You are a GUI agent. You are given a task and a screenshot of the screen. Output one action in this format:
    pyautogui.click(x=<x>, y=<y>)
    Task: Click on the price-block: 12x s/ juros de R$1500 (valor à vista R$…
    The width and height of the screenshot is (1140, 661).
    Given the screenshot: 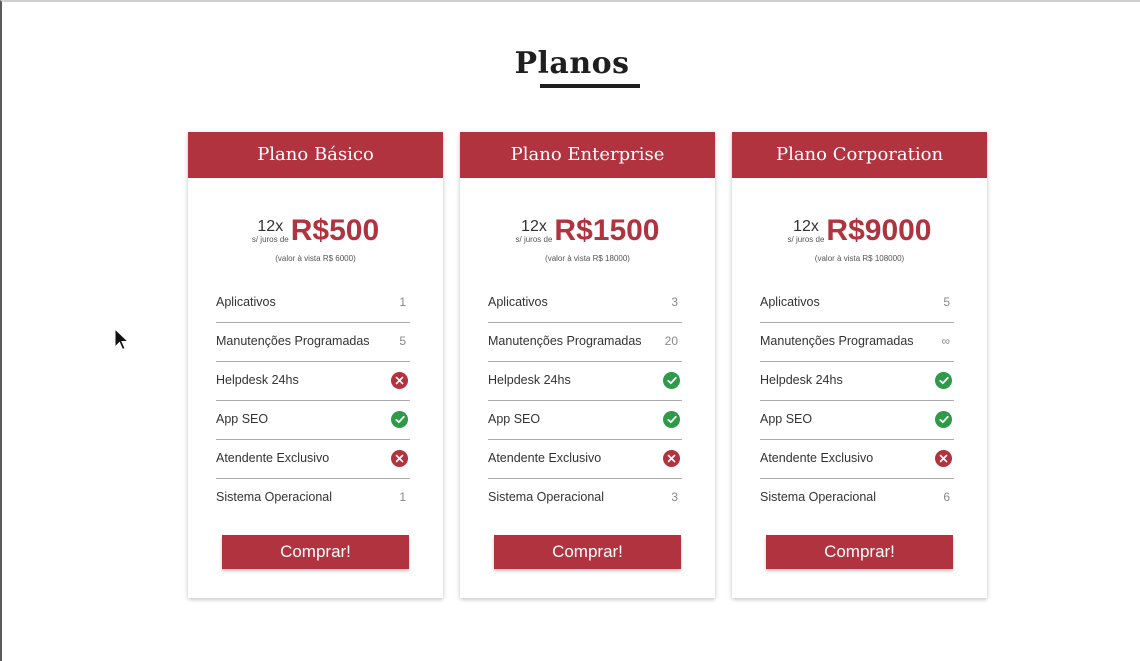 What is the action you would take?
    pyautogui.click(x=587, y=239)
    